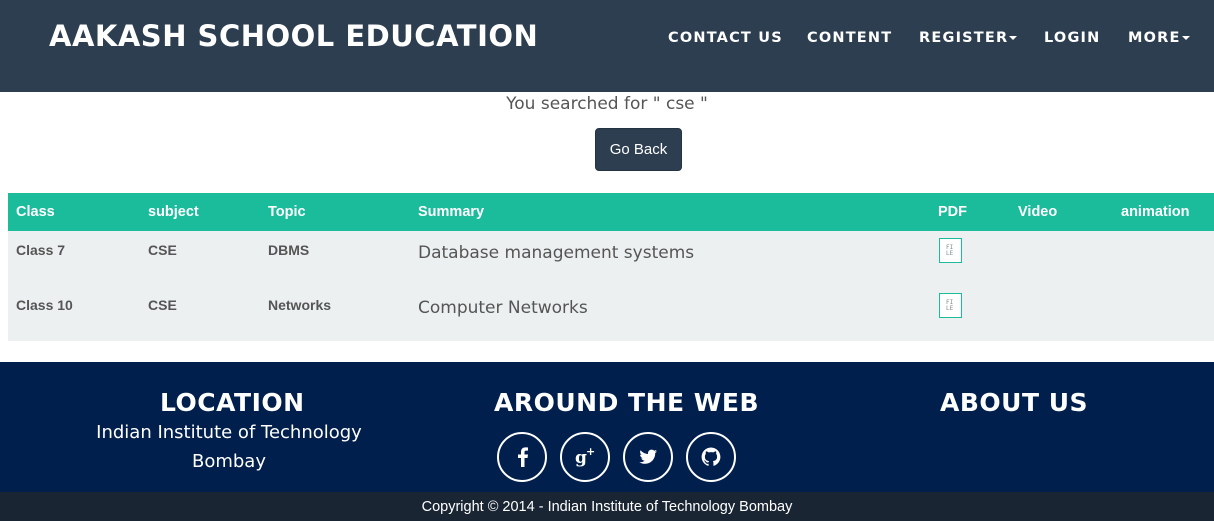 The width and height of the screenshot is (1214, 521). I want to click on nav-login-label: LOGIN, so click(1072, 38).